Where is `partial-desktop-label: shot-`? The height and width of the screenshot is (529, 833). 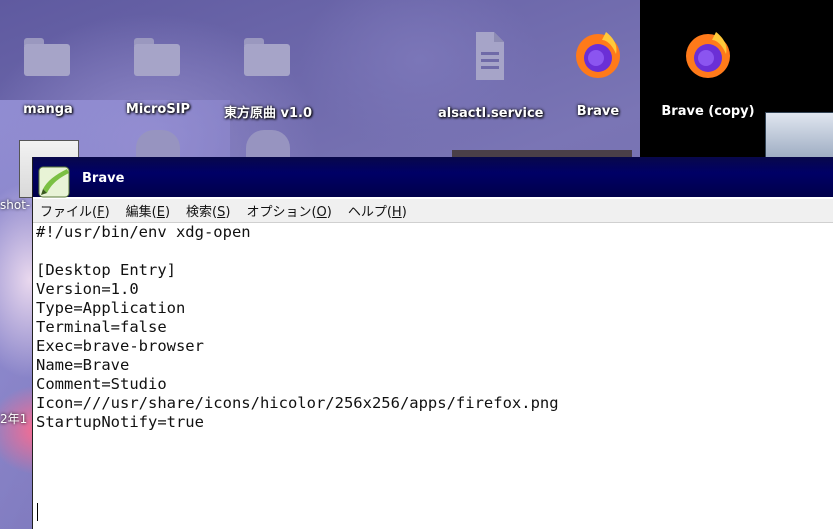
partial-desktop-label: shot- is located at coordinates (15, 205).